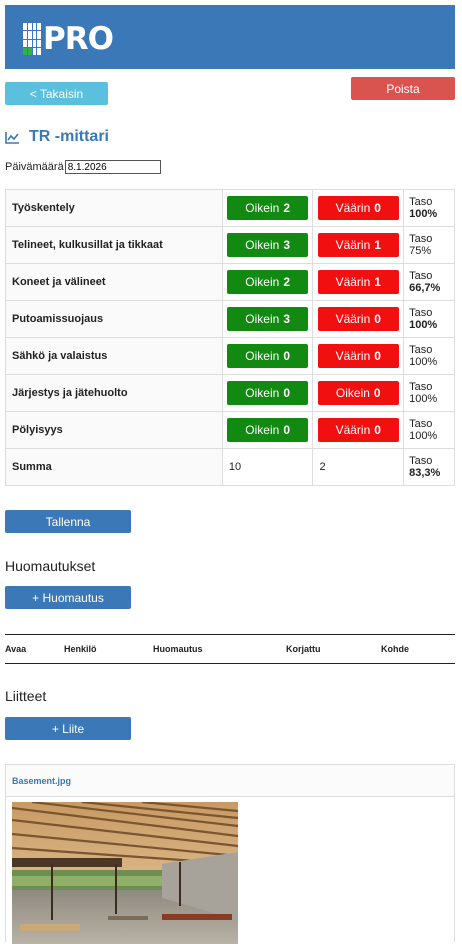 The height and width of the screenshot is (944, 462). Describe the element at coordinates (68, 597) in the screenshot. I see `add-note-button: + Huomautus` at that location.